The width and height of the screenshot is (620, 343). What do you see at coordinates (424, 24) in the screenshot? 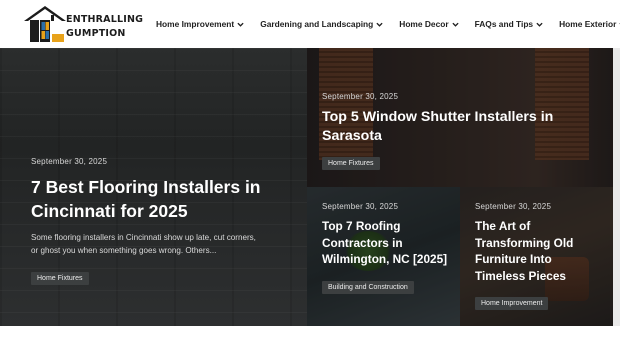
I see `nav-item-label: Home Decor` at bounding box center [424, 24].